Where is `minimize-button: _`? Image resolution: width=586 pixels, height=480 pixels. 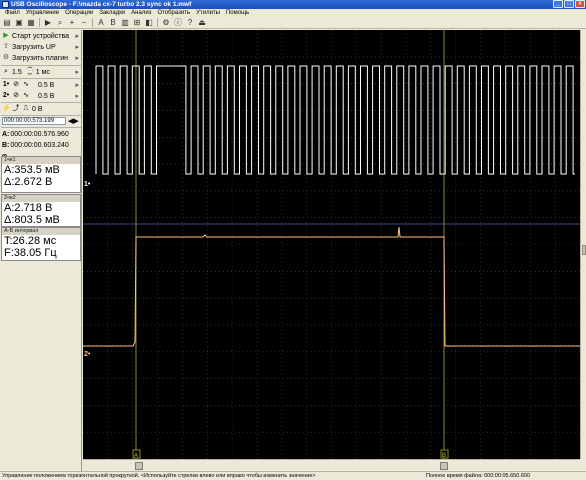
minimize-button: _ is located at coordinates (558, 4).